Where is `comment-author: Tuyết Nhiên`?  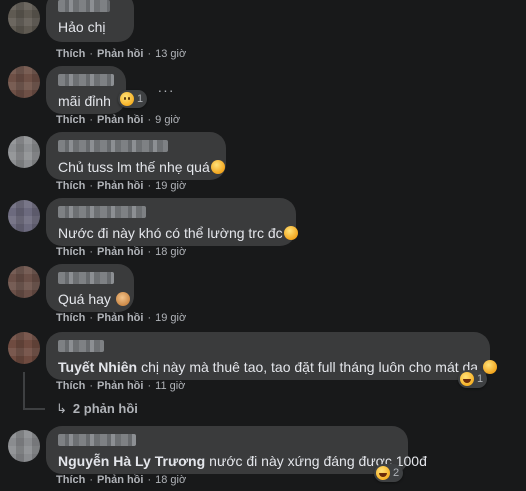 comment-author: Tuyết Nhiên is located at coordinates (97, 367).